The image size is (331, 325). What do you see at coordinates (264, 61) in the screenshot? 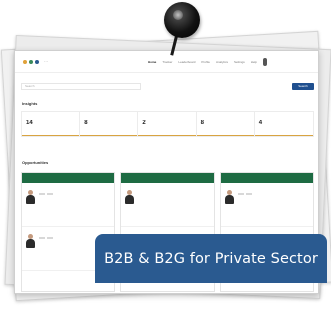
I see `user-menu-icon` at bounding box center [264, 61].